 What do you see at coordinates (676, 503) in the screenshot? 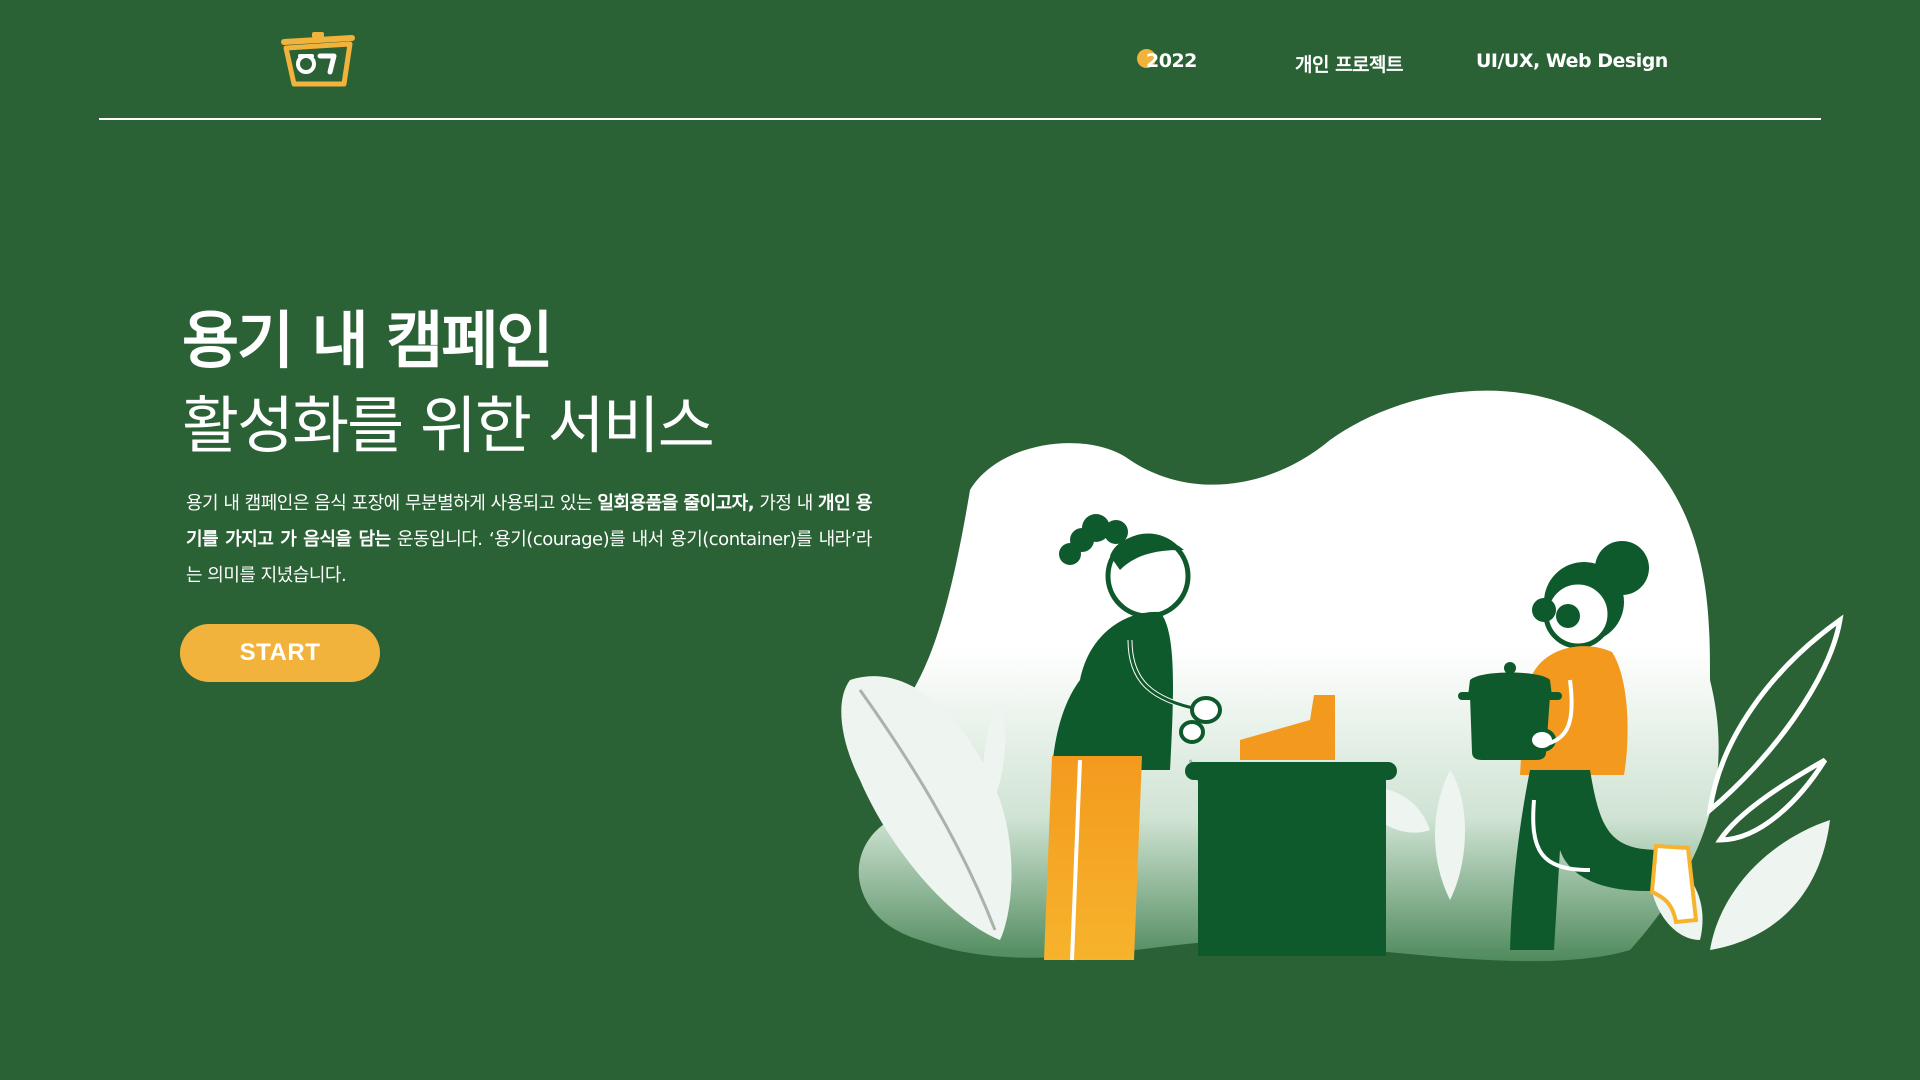
I see `desc-bold-1: 일회용품을 줄이고자,` at bounding box center [676, 503].